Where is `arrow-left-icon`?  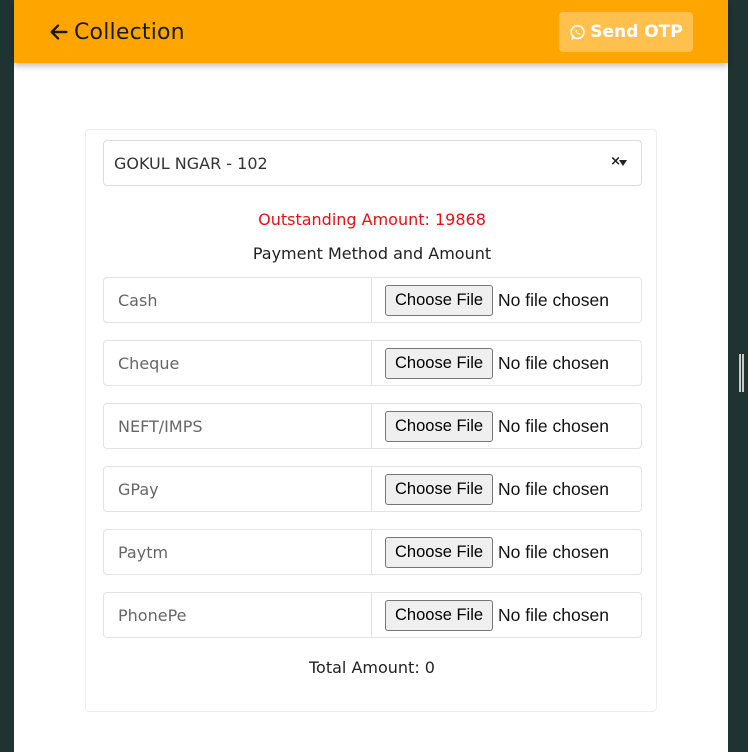 arrow-left-icon is located at coordinates (59, 32).